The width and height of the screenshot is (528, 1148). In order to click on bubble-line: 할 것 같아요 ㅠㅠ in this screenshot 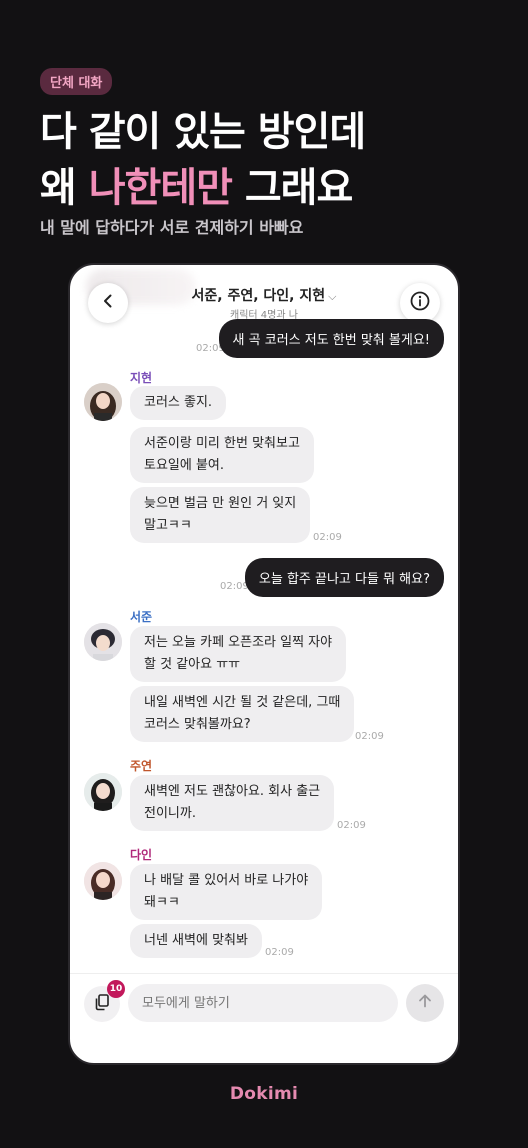, I will do `click(192, 664)`.